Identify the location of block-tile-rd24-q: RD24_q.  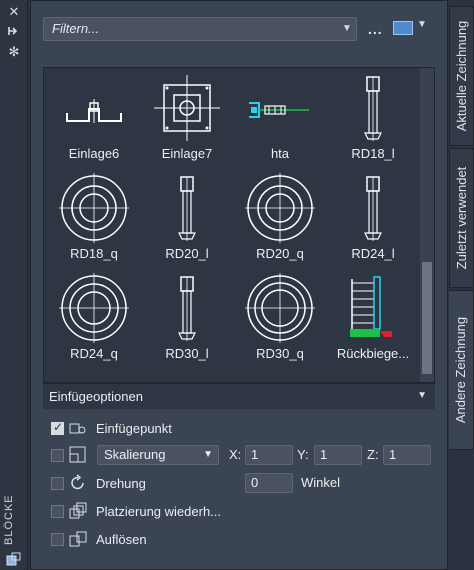
(94, 318).